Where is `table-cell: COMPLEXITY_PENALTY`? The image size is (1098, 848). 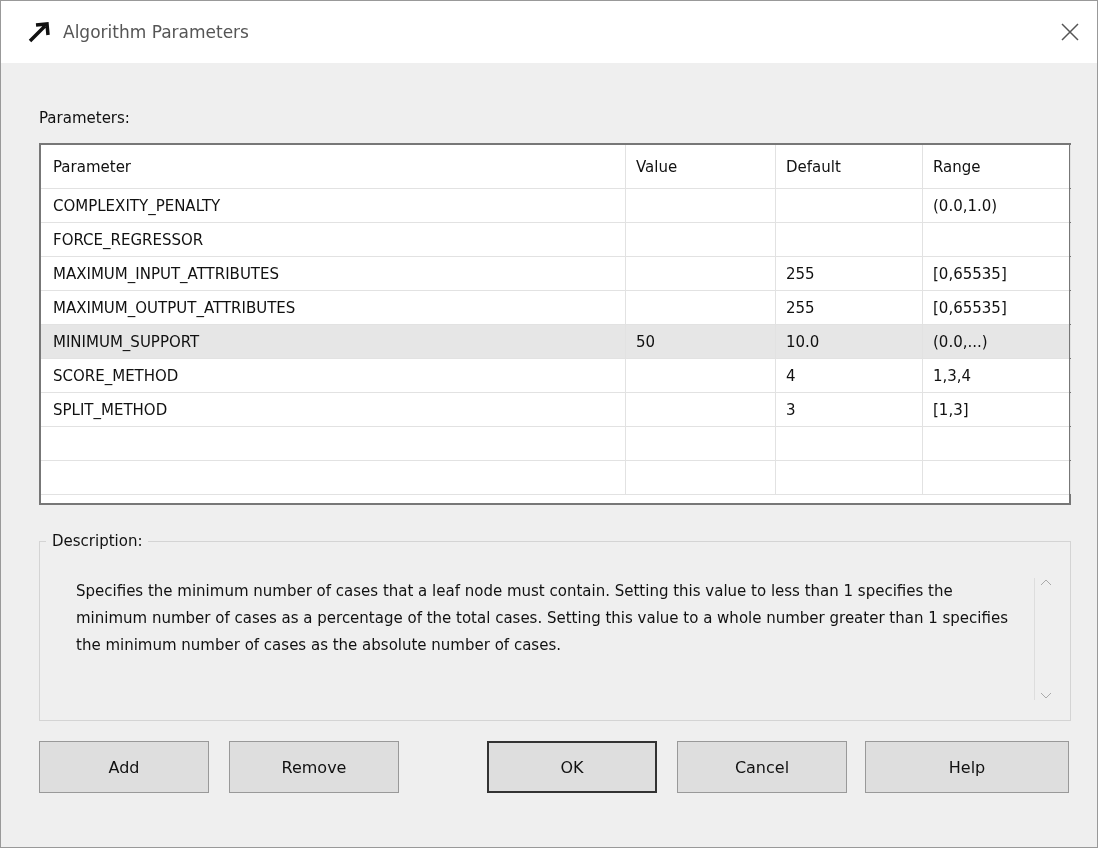
table-cell: COMPLEXITY_PENALTY is located at coordinates (137, 205).